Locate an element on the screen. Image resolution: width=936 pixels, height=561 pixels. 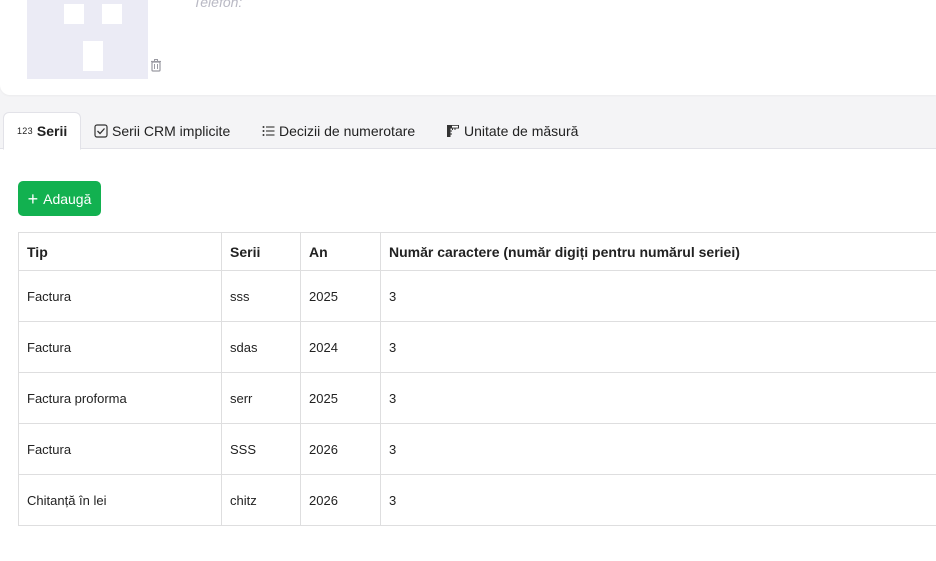
add-button: + Adaugă is located at coordinates (59, 198).